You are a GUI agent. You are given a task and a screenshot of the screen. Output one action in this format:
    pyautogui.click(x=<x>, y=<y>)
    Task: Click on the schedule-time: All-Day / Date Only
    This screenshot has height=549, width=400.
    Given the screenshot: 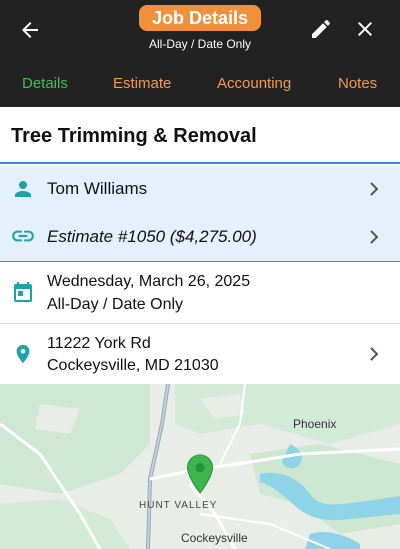 What is the action you would take?
    pyautogui.click(x=115, y=304)
    